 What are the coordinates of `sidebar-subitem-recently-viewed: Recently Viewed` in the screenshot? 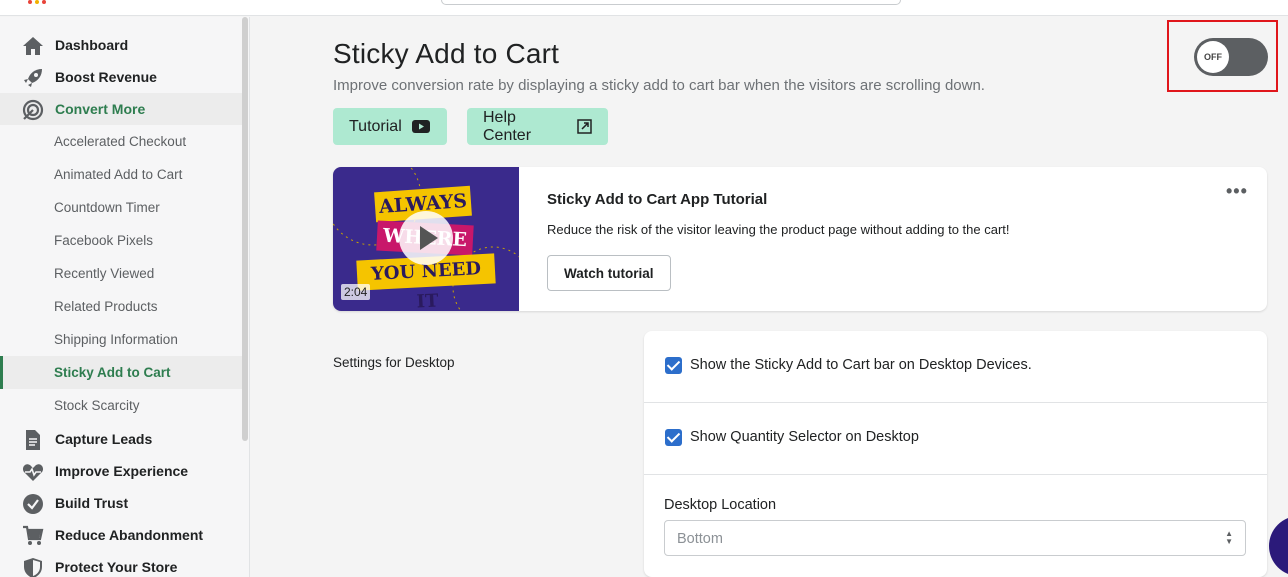 It's located at (121, 273).